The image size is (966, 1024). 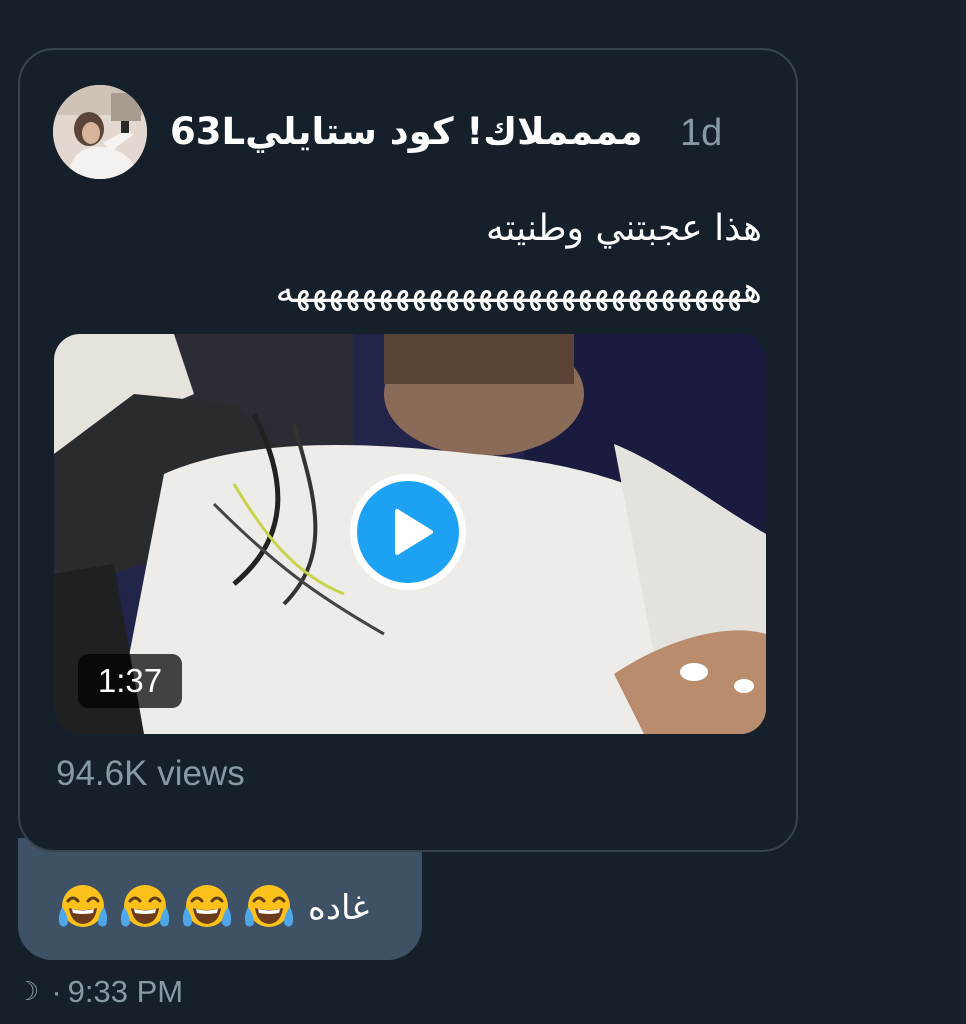 What do you see at coordinates (518, 290) in the screenshot?
I see `tweet-text-line: ههههههههههههههههههههههههههههه` at bounding box center [518, 290].